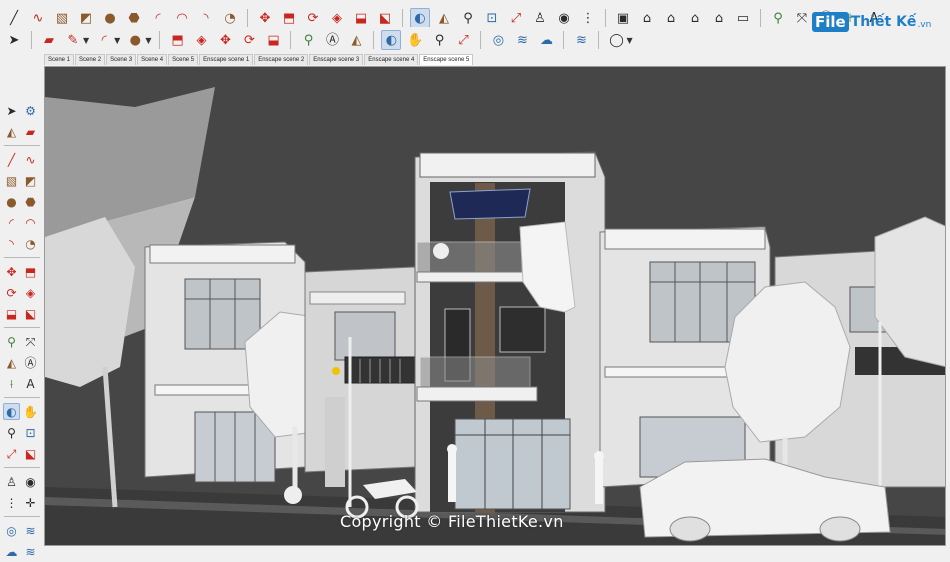 Image resolution: width=950 pixels, height=562 pixels. I want to click on 3d-text-icon: A, so click(30, 383).